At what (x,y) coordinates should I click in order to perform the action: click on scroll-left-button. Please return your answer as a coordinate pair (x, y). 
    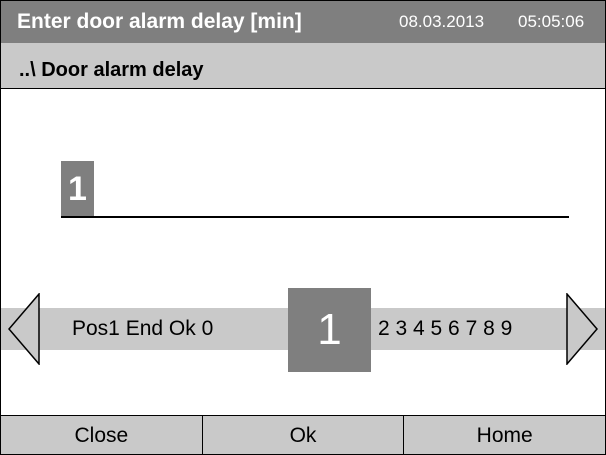
    Looking at the image, I should click on (24, 329).